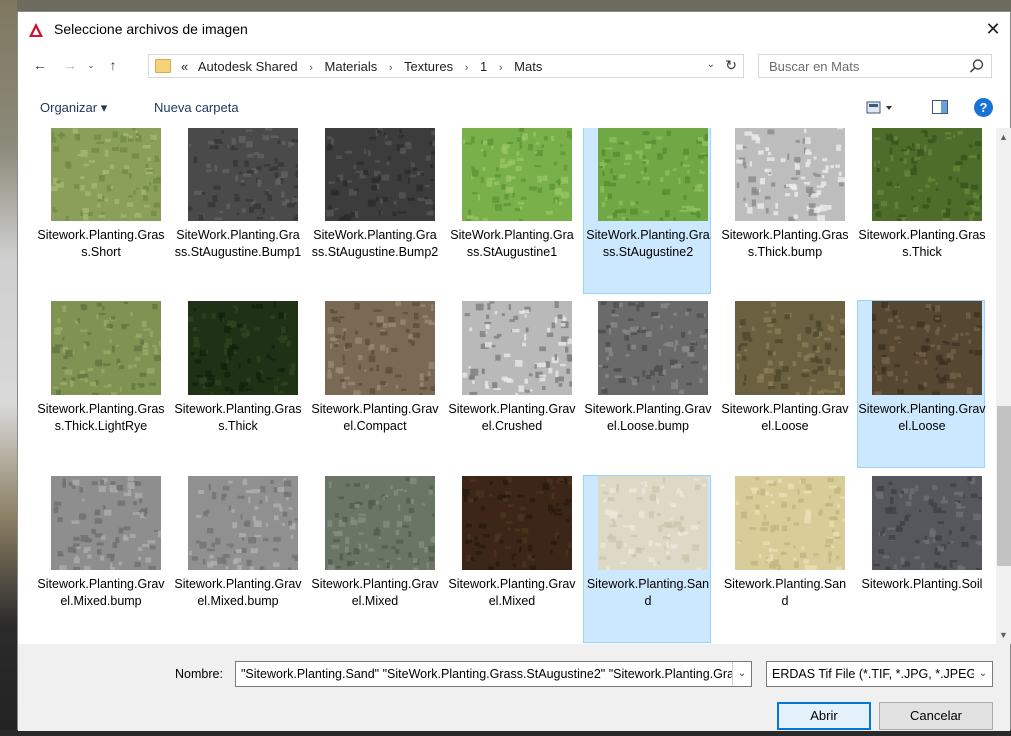  What do you see at coordinates (731, 65) in the screenshot?
I see `refresh-icon: ↻` at bounding box center [731, 65].